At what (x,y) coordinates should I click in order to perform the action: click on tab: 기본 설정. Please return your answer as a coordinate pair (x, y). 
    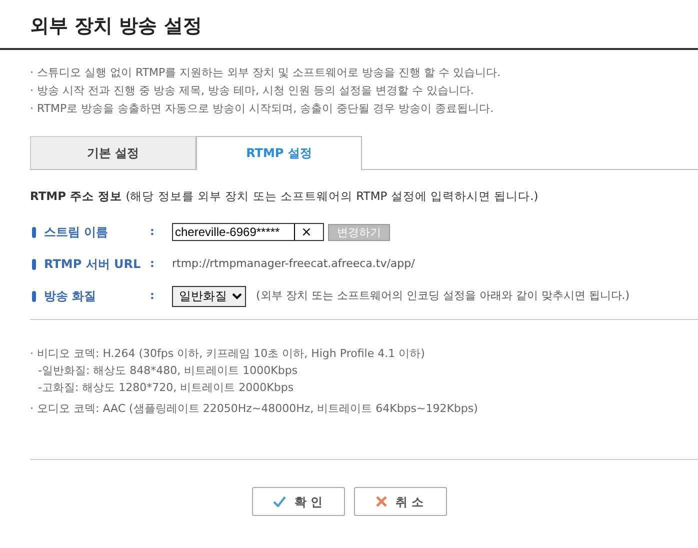
    Looking at the image, I should click on (113, 152).